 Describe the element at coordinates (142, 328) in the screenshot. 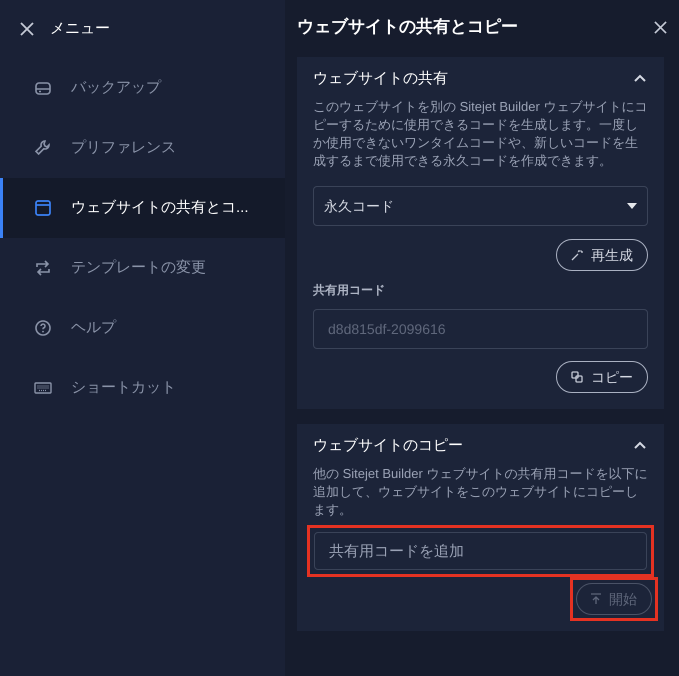

I see `menu-item: ヘルプ` at that location.